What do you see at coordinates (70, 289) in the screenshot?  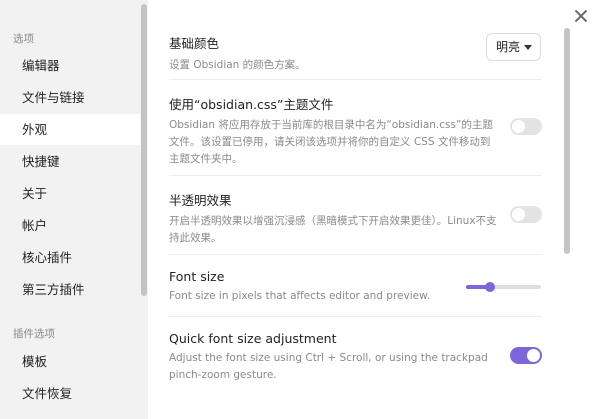 I see `sidebar-item-community-plugins: 第三方插件` at bounding box center [70, 289].